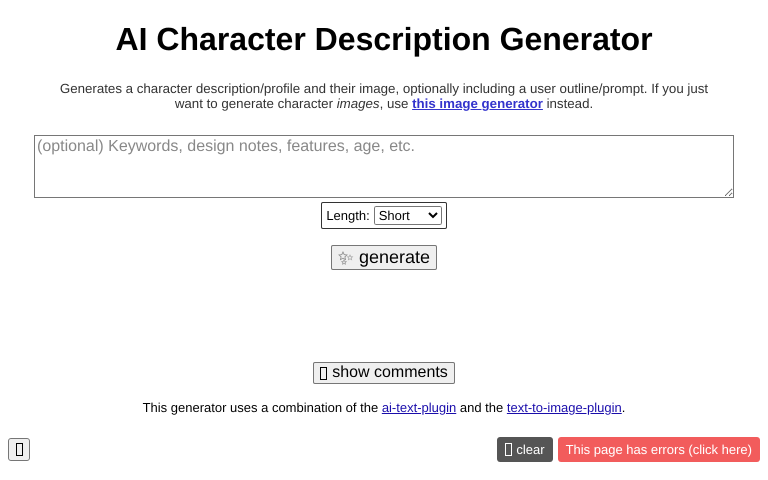 This screenshot has width=768, height=480. I want to click on intro-paragraph: Generates a character description/profile and their image, optionally including a user outline/prompt. If you just want to generate character images, use this image generator instead., so click(384, 96).